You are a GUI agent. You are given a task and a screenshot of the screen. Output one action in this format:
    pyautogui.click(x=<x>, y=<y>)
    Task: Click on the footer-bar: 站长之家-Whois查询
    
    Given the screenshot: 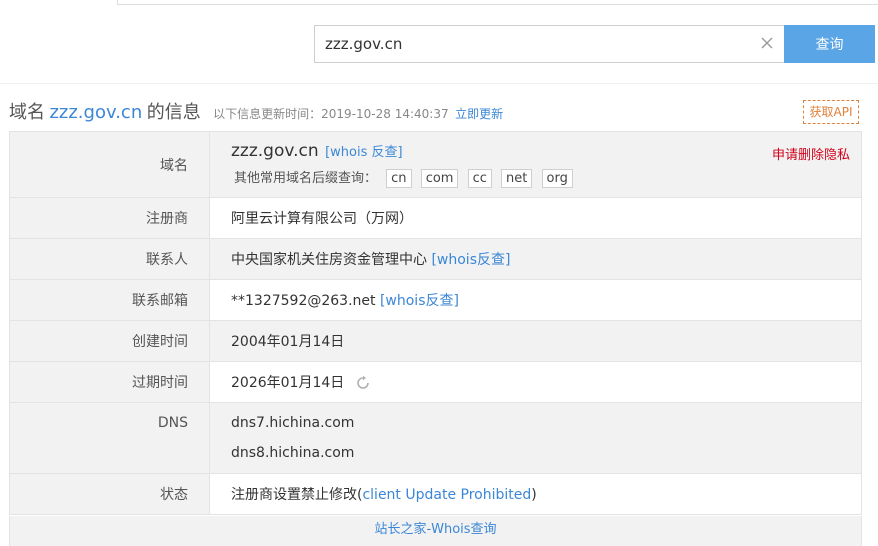 What is the action you would take?
    pyautogui.click(x=435, y=531)
    